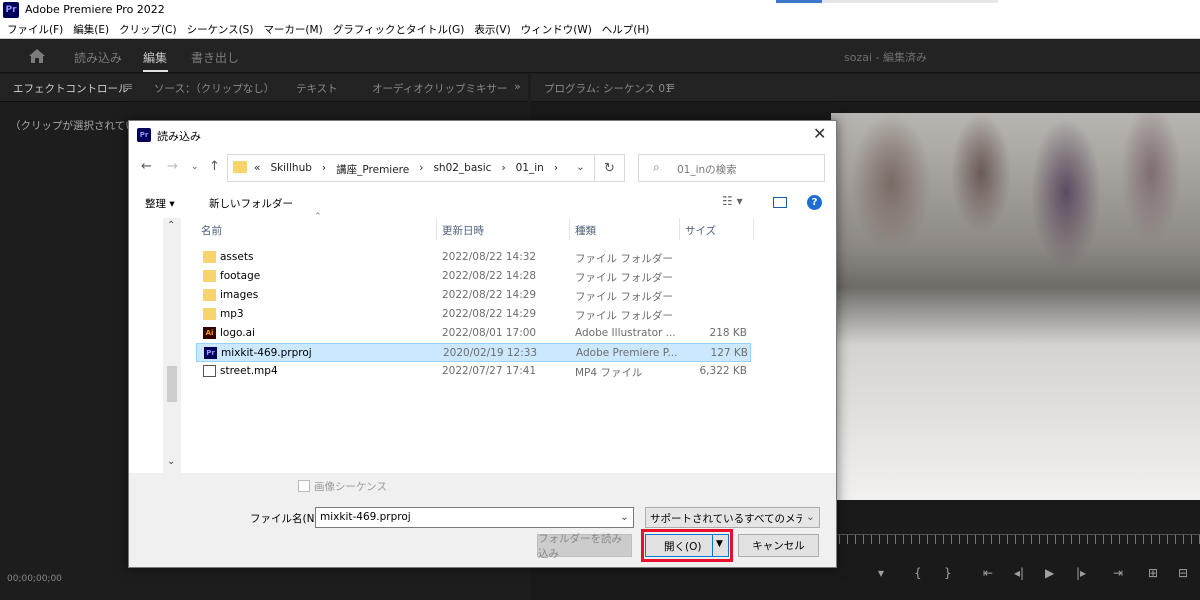  I want to click on mark-out-icon: }, so click(948, 573).